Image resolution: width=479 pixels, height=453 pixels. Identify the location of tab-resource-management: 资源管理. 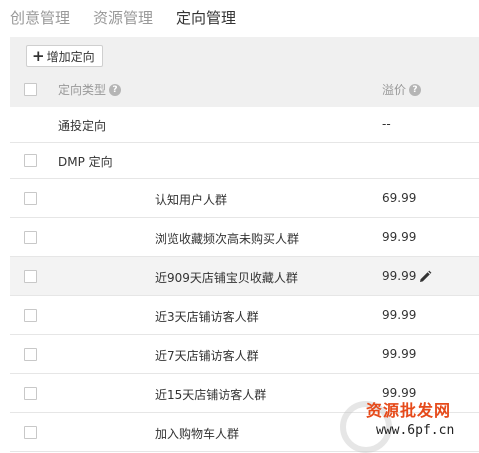
(123, 17).